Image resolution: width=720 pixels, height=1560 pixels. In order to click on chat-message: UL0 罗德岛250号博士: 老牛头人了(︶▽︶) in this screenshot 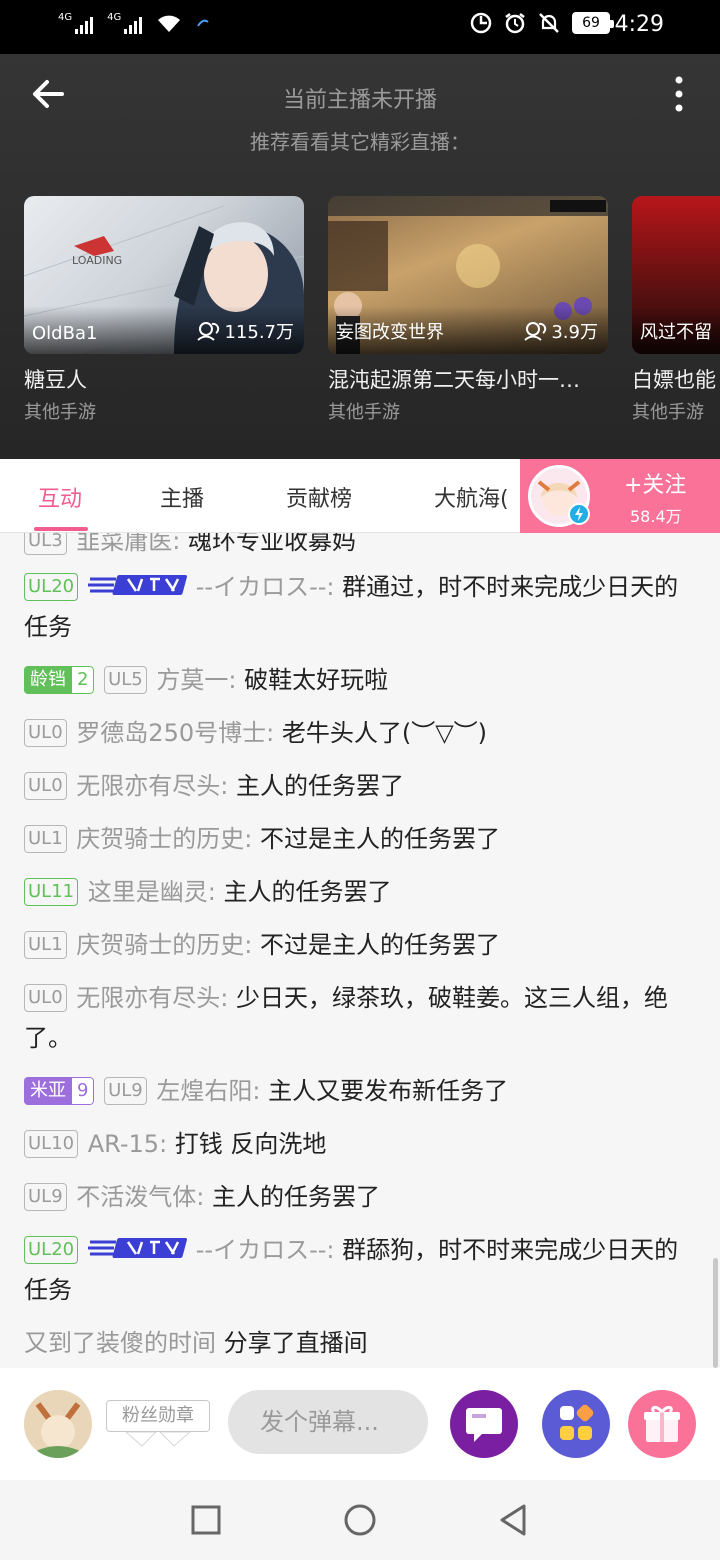, I will do `click(362, 733)`.